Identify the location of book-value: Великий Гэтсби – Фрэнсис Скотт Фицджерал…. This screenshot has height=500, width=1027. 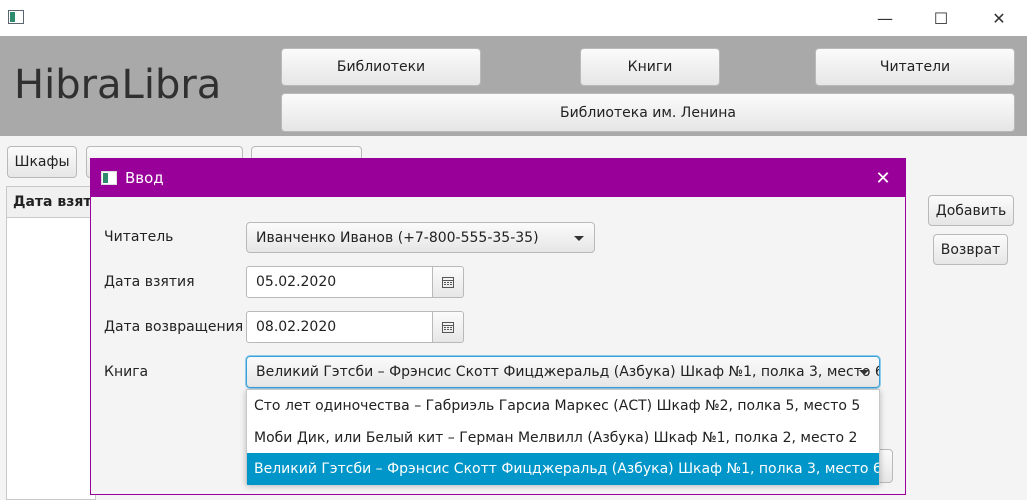
(568, 372).